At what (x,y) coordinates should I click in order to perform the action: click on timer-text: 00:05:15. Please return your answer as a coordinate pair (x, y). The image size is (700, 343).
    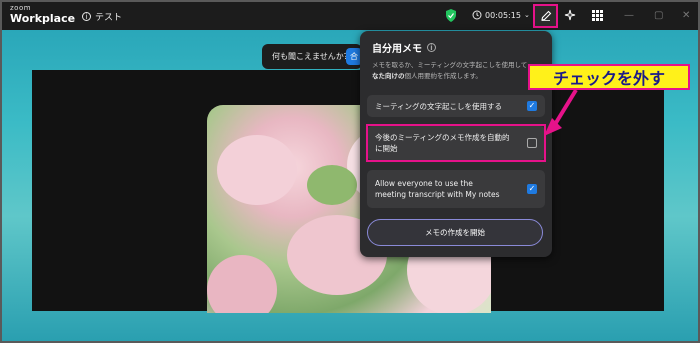
    Looking at the image, I should click on (503, 15).